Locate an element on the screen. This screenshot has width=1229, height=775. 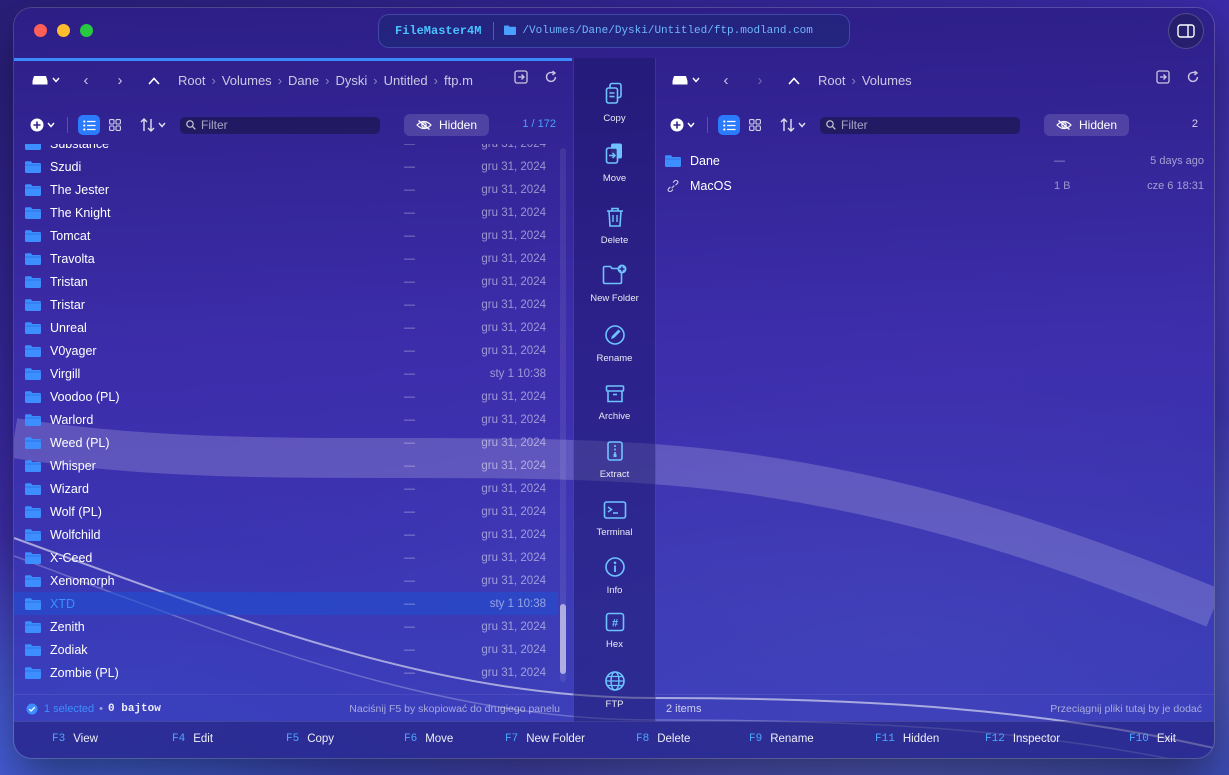
list-item: MacOS 1 B cze 6 18:31 is located at coordinates (934, 185).